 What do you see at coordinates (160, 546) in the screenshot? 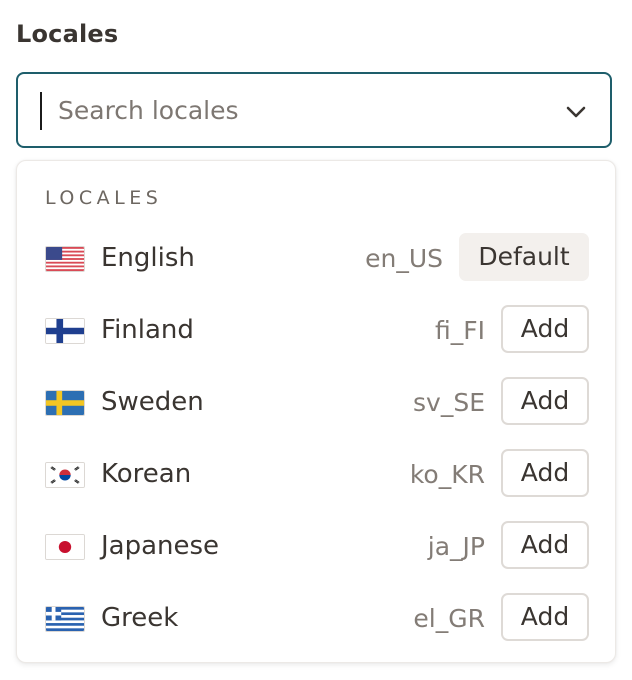
I see `locale-name: Japanese` at bounding box center [160, 546].